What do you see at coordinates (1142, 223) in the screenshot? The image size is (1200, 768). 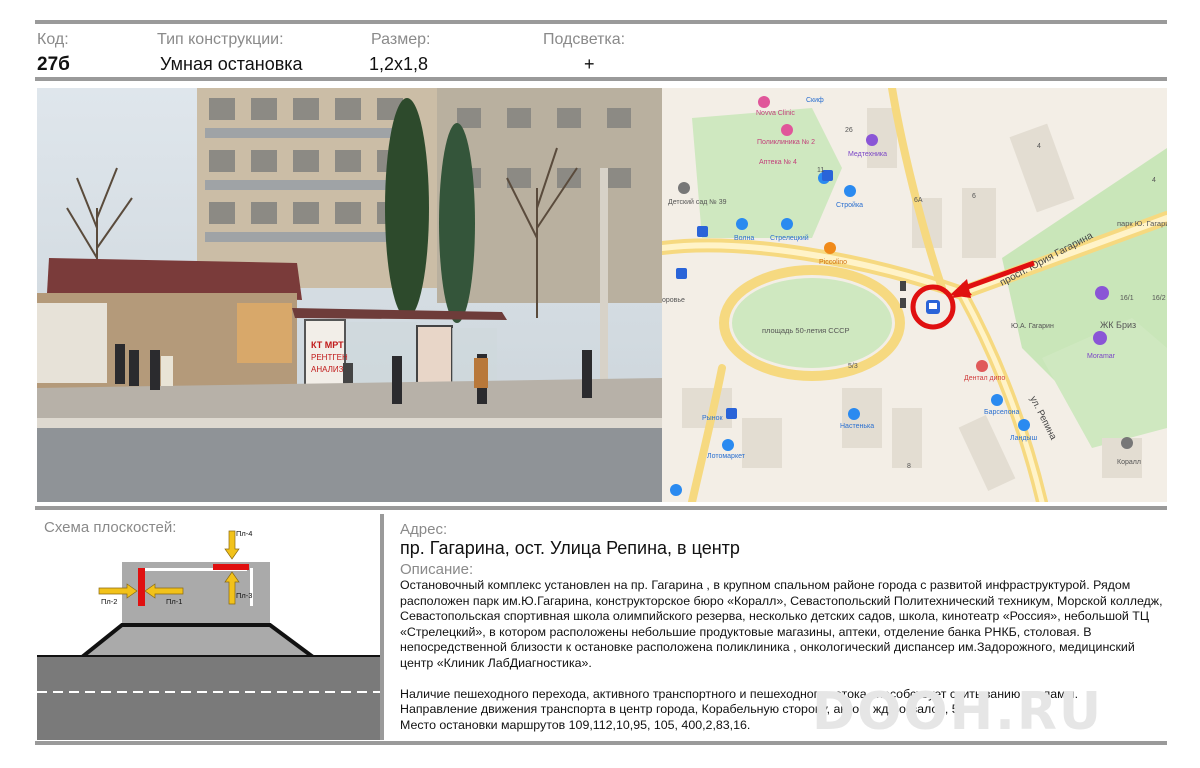 I see `map-label-park: парк Ю. Гагарина` at bounding box center [1142, 223].